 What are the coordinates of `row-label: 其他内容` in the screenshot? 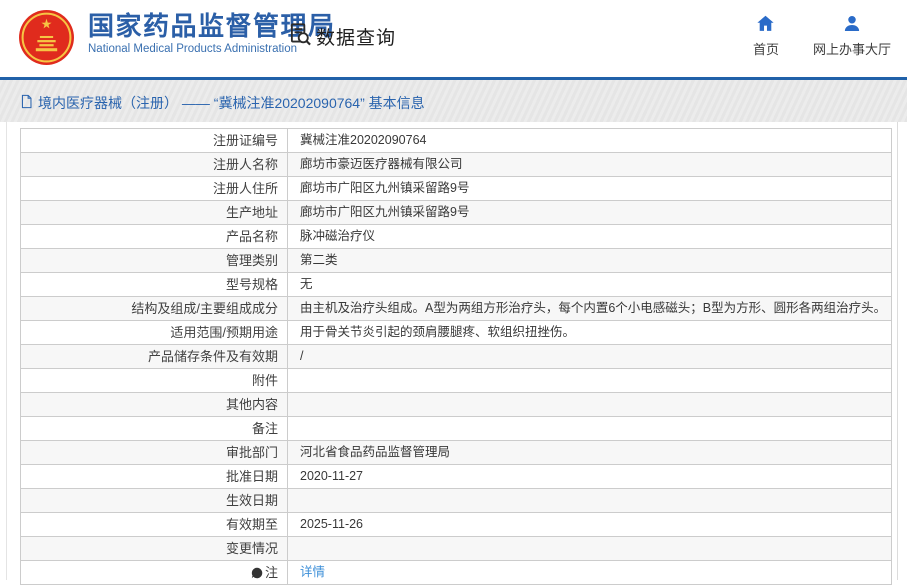 It's located at (154, 404).